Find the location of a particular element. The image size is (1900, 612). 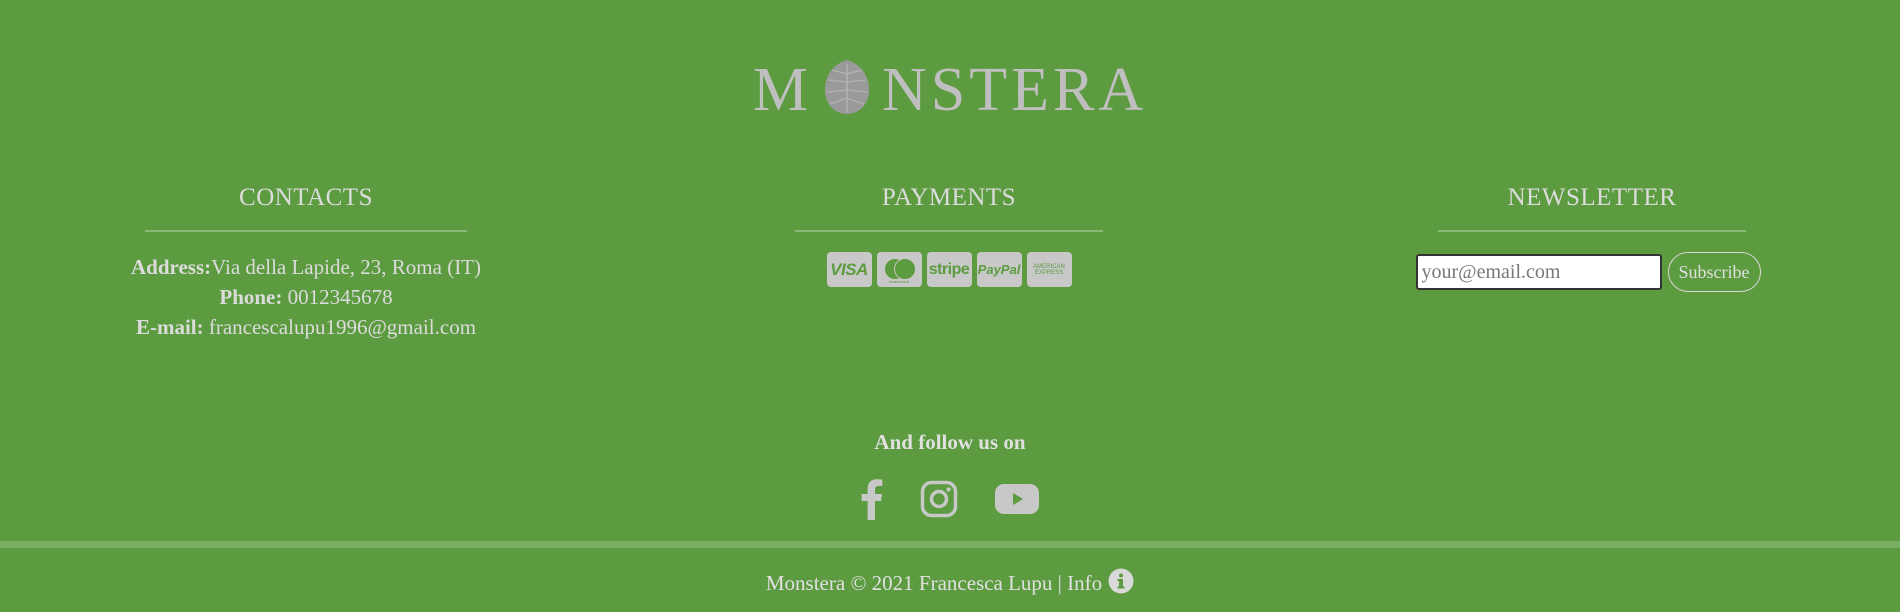

copyright-line: Monstera © 2021 Francesca Lupu | Info is located at coordinates (950, 584).